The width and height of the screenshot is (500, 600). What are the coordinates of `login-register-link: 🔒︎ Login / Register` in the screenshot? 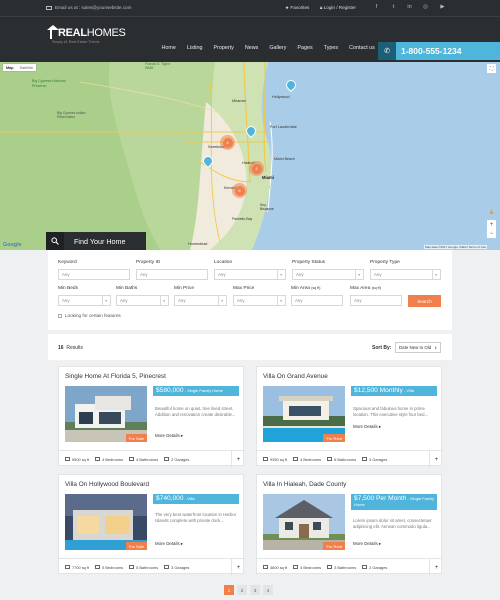 It's located at (338, 7).